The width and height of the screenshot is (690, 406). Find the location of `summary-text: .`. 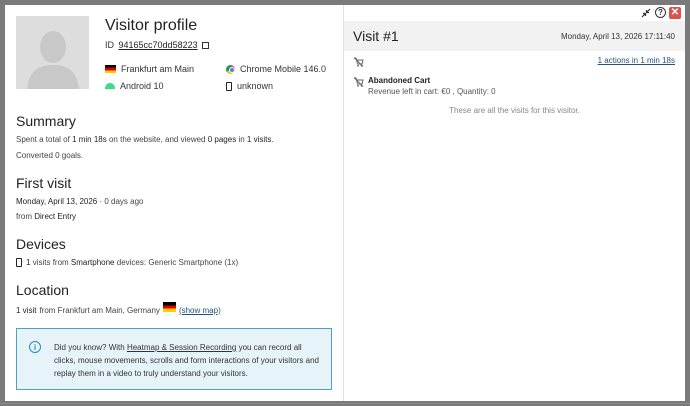

summary-text: . is located at coordinates (272, 139).